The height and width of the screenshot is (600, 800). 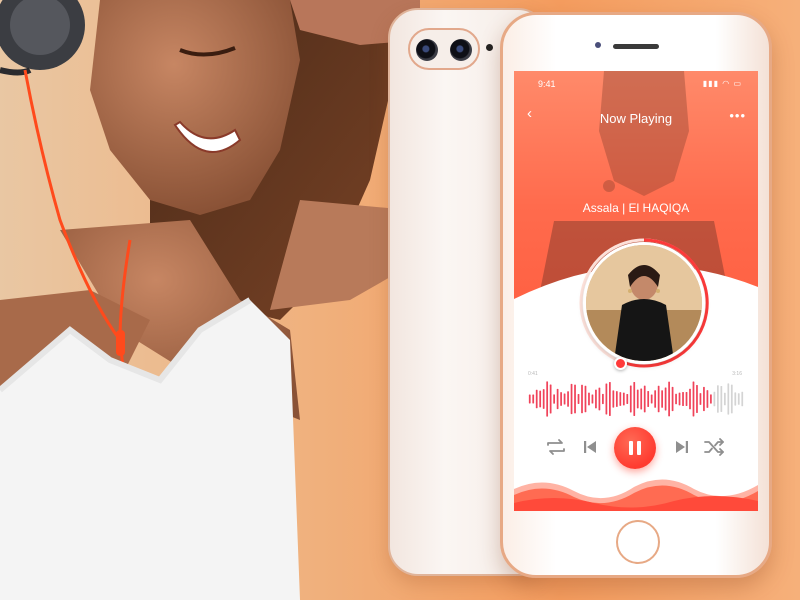 I want to click on progress-knob, so click(x=620, y=363).